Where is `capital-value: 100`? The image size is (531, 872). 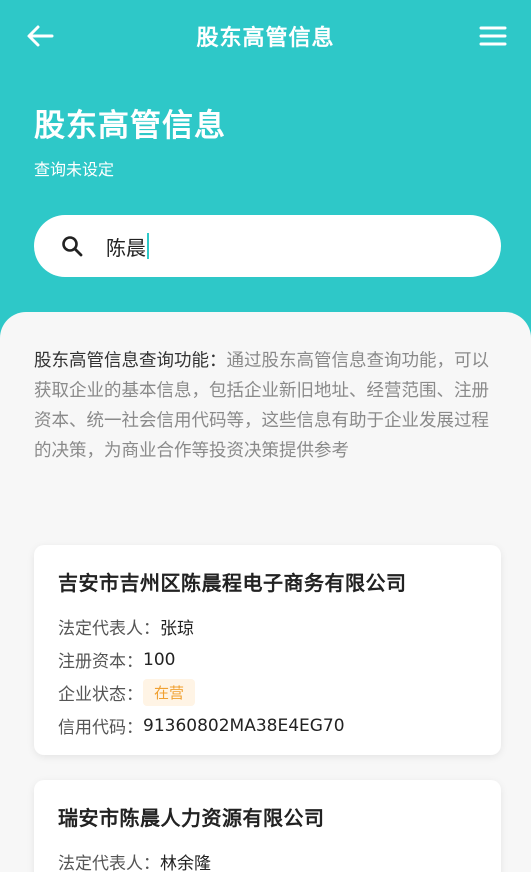 capital-value: 100 is located at coordinates (159, 659).